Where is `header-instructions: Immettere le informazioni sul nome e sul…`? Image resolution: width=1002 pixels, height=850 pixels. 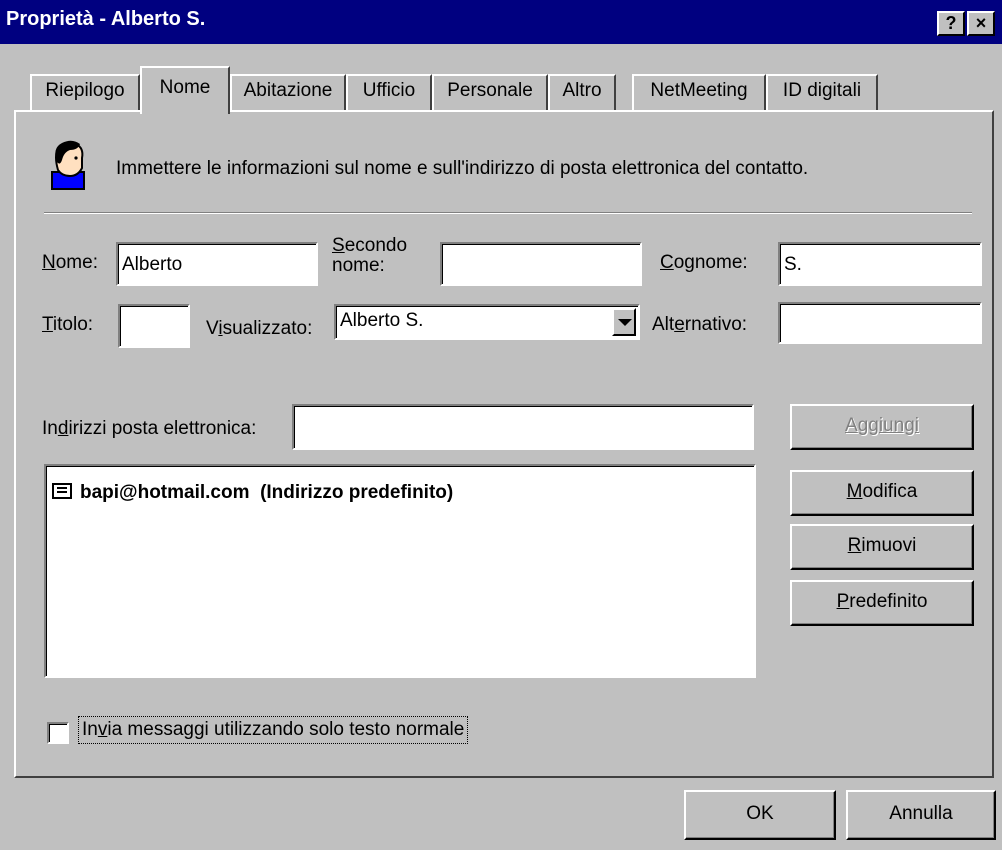
header-instructions: Immettere le informazioni sul nome e sul… is located at coordinates (462, 168).